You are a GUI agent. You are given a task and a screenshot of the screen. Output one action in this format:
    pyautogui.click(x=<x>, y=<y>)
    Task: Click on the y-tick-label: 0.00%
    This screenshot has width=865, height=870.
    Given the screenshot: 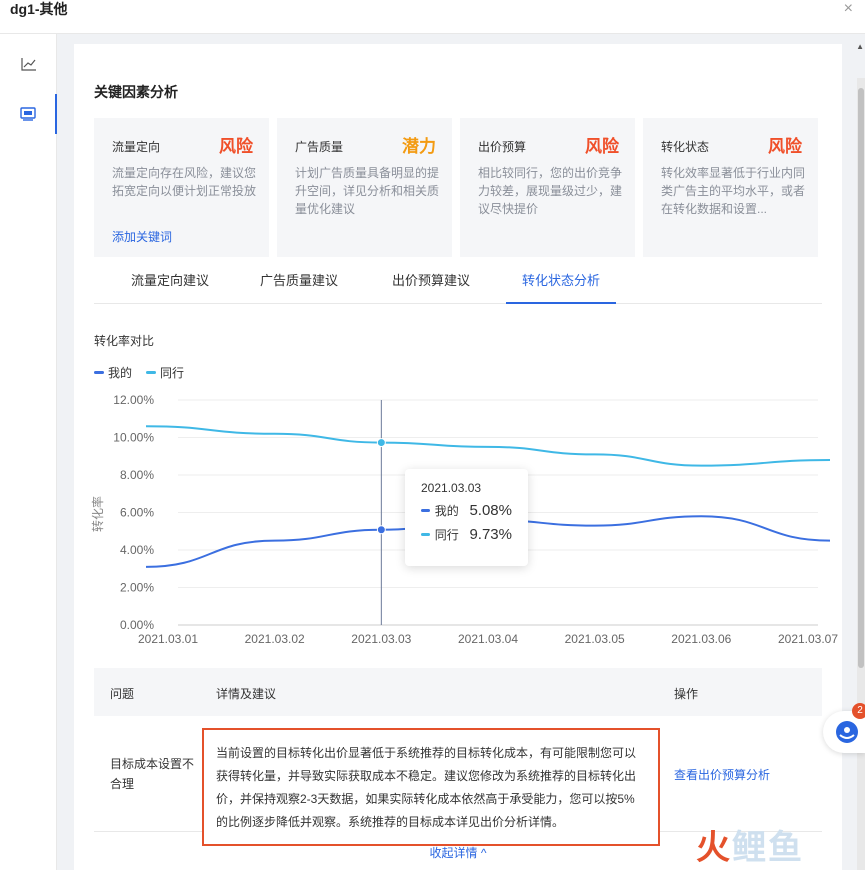 What is the action you would take?
    pyautogui.click(x=137, y=625)
    